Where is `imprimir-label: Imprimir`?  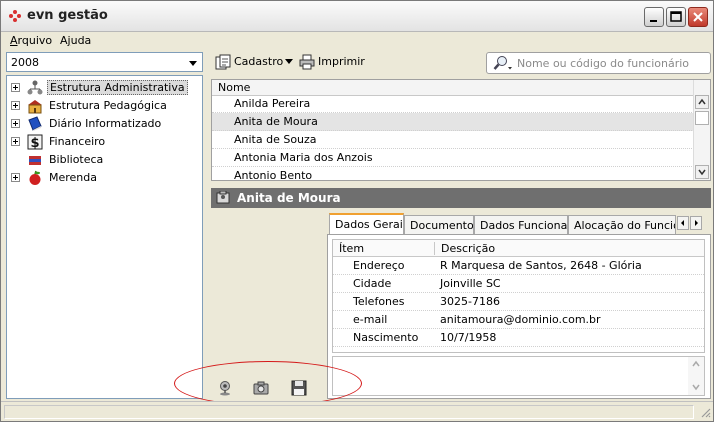
imprimir-label: Imprimir is located at coordinates (341, 61).